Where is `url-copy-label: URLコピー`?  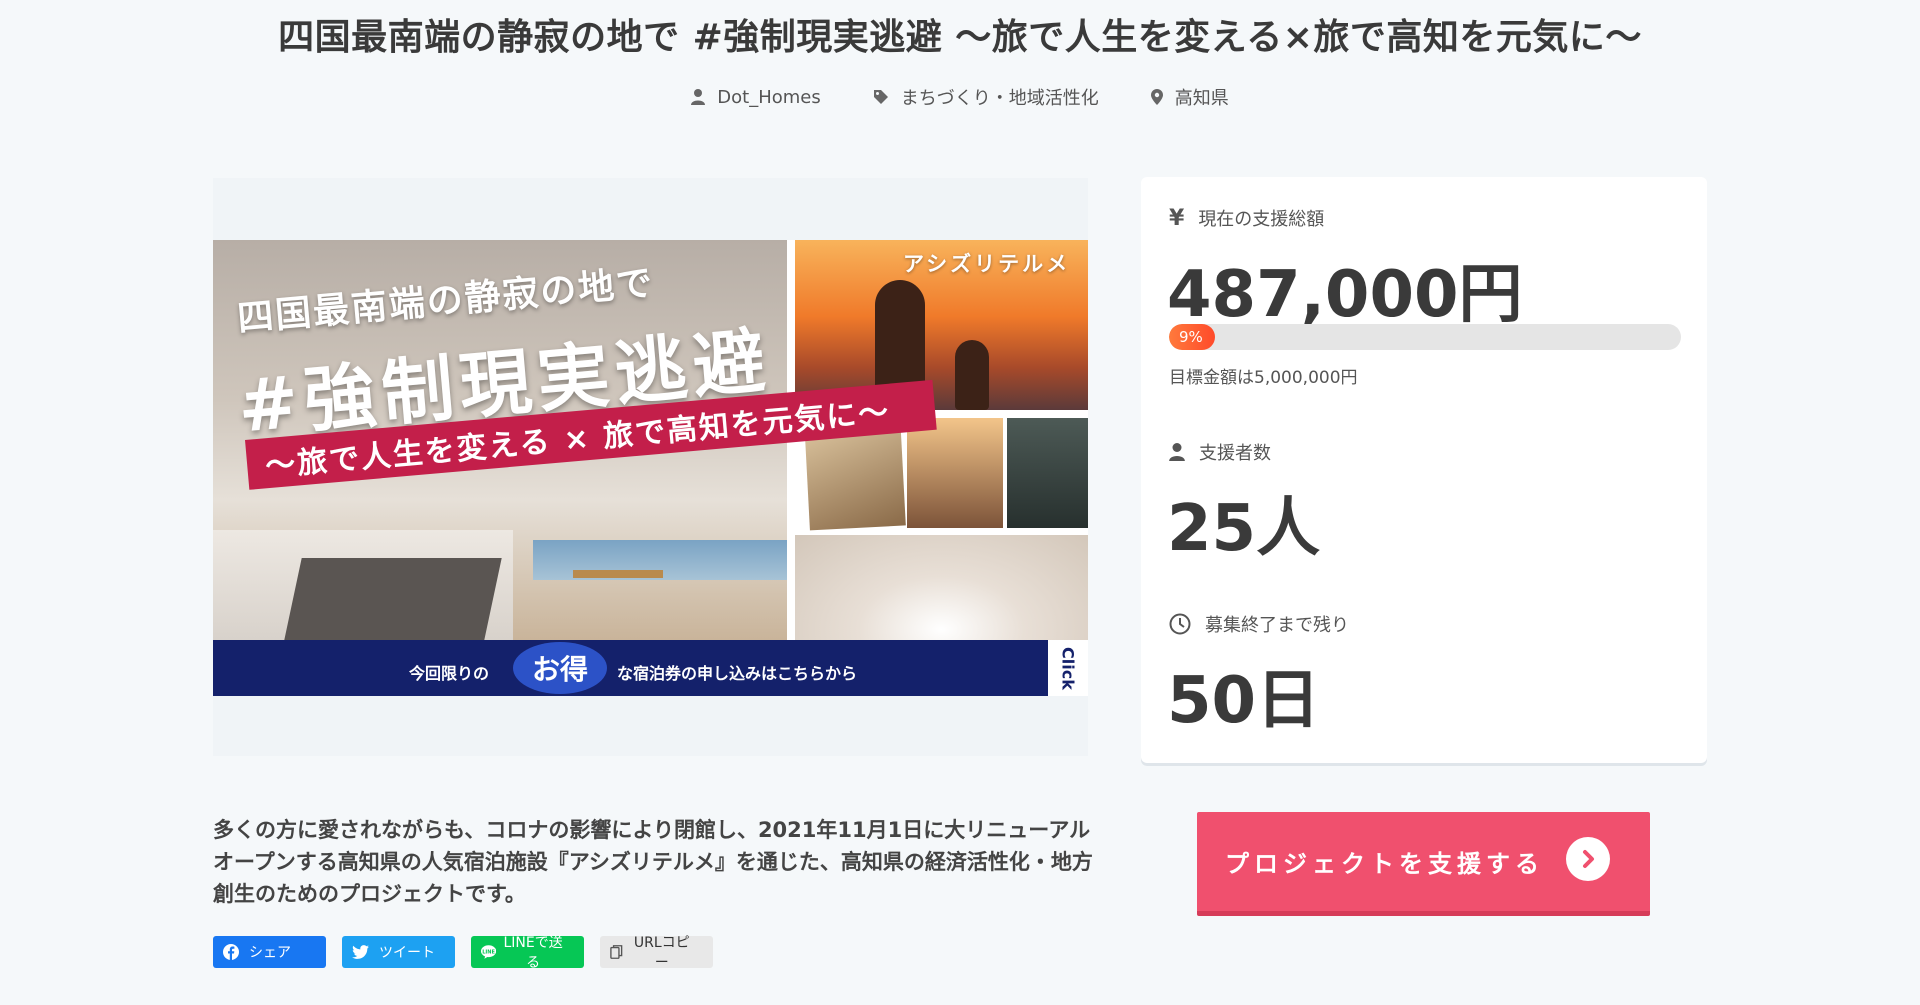 url-copy-label: URLコピー is located at coordinates (661, 953).